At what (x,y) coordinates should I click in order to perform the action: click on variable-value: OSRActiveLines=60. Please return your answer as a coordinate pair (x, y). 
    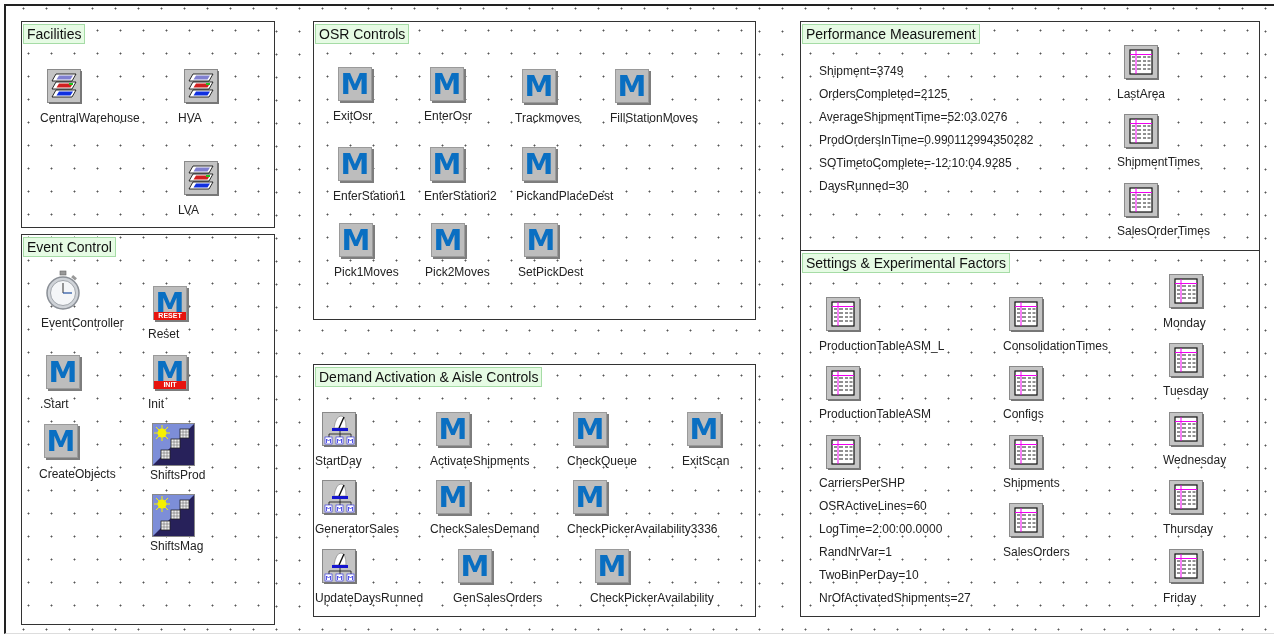
    Looking at the image, I should click on (873, 506).